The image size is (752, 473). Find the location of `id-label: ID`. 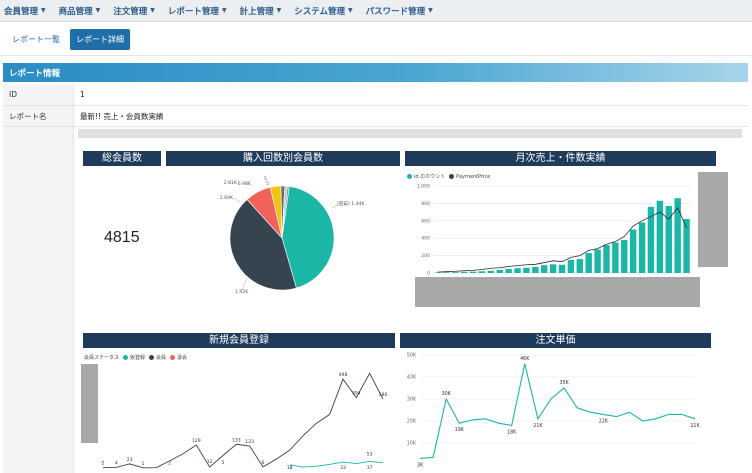

id-label: ID is located at coordinates (38, 95).